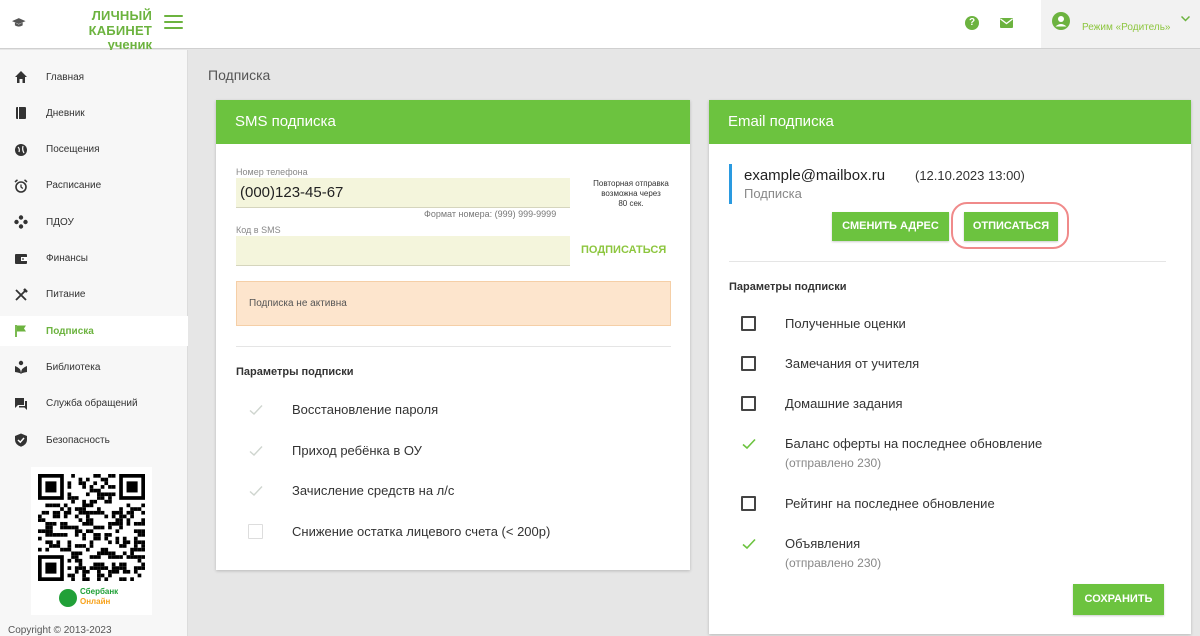  Describe the element at coordinates (421, 531) in the screenshot. I see `option-label: Снижение остатка лицевого счета (< 200р)` at that location.